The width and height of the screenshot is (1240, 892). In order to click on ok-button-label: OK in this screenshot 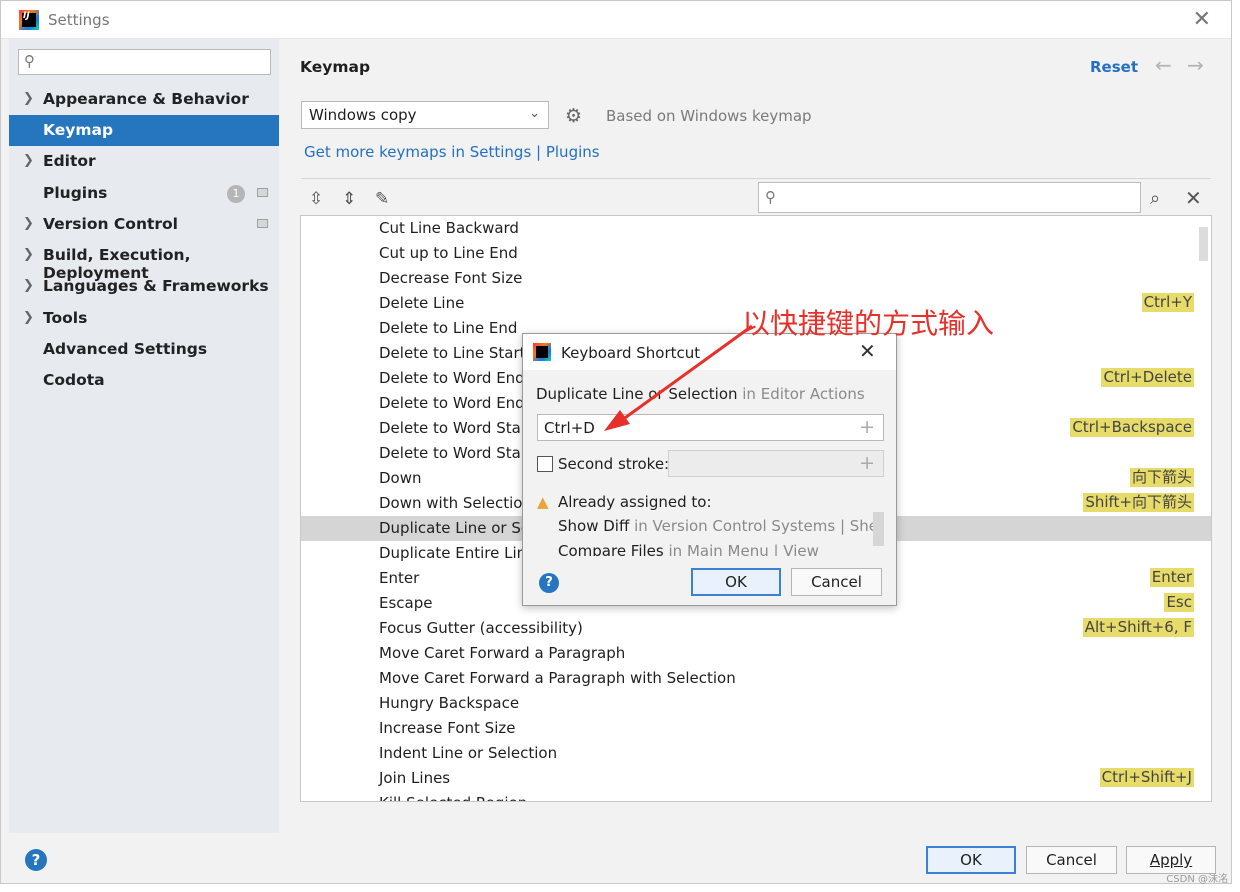, I will do `click(971, 860)`.